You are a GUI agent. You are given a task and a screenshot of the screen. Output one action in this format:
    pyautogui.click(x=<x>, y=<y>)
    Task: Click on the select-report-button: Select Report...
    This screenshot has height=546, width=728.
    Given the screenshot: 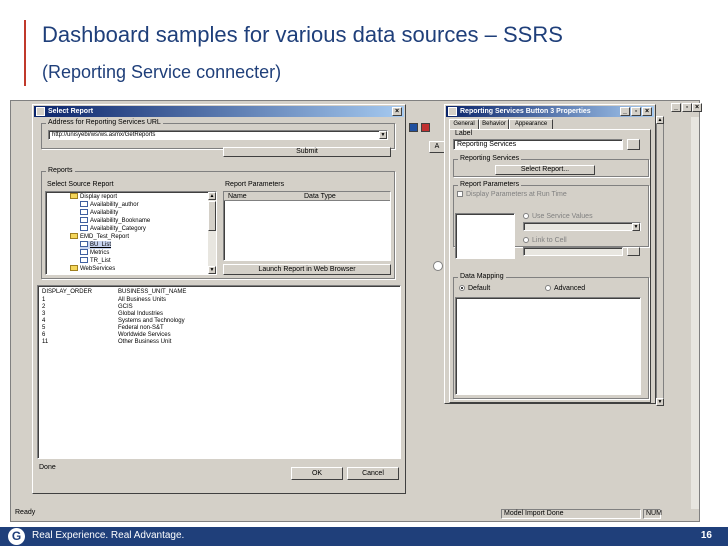 What is the action you would take?
    pyautogui.click(x=545, y=170)
    